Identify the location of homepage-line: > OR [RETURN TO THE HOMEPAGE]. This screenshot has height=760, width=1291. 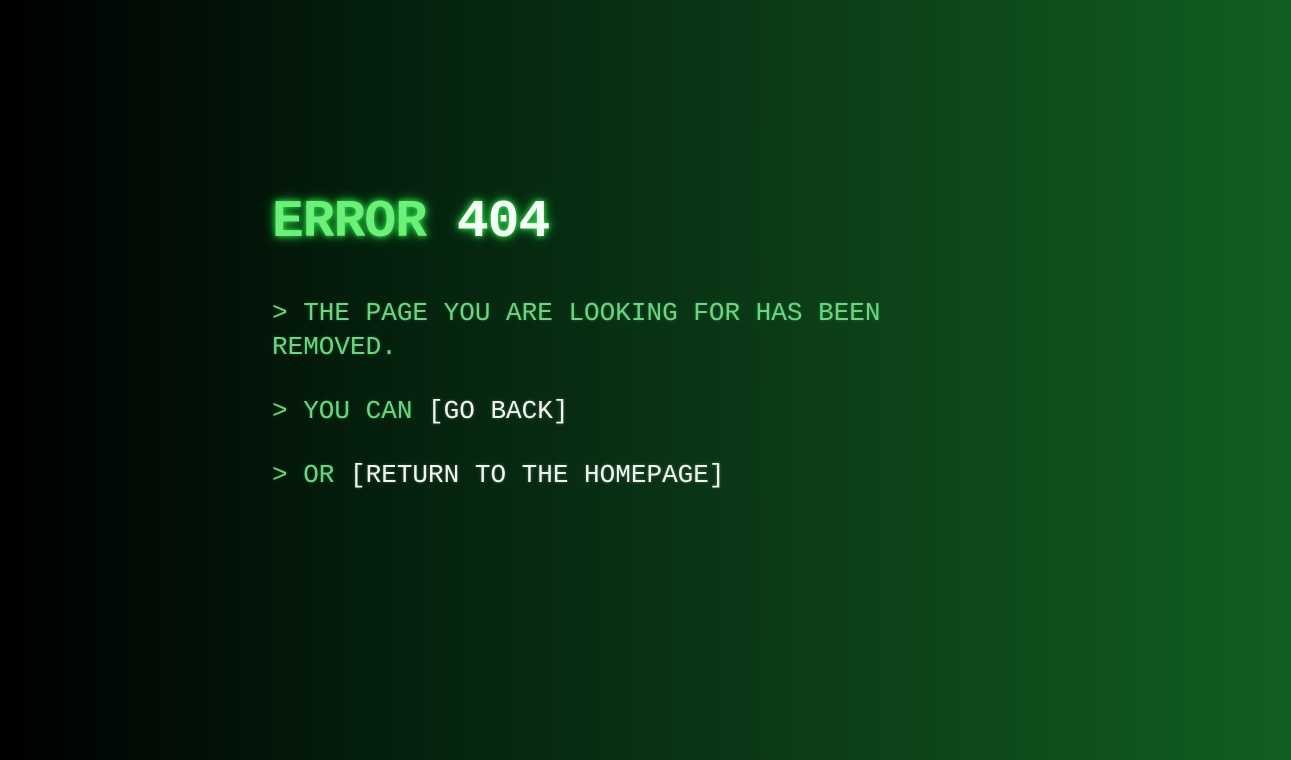
(642, 475).